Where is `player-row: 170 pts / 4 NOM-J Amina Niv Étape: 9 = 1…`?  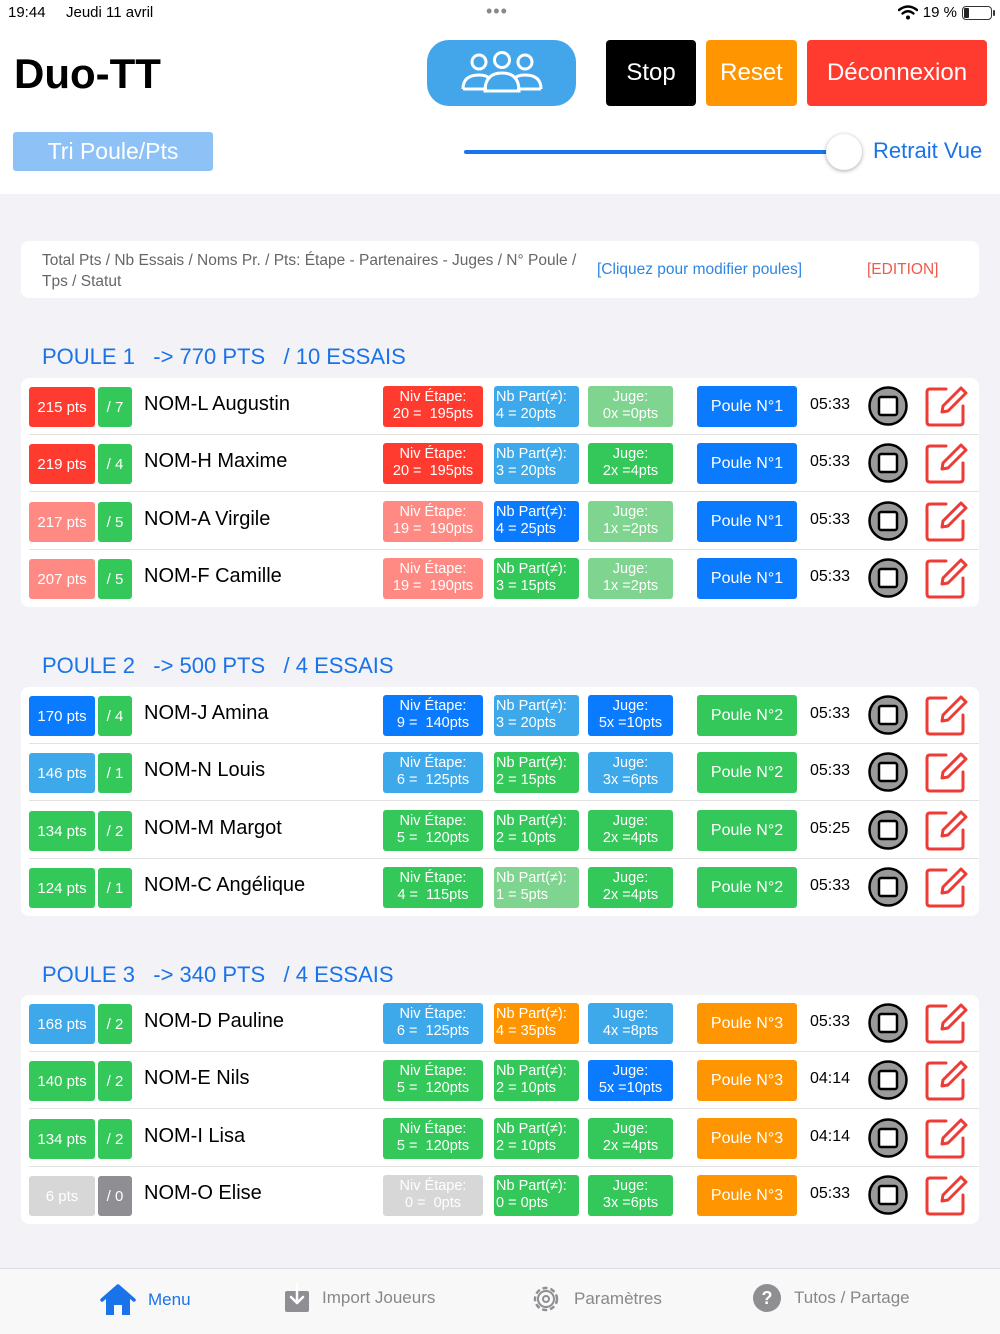
player-row: 170 pts / 4 NOM-J Amina Niv Étape: 9 = 1… is located at coordinates (500, 715).